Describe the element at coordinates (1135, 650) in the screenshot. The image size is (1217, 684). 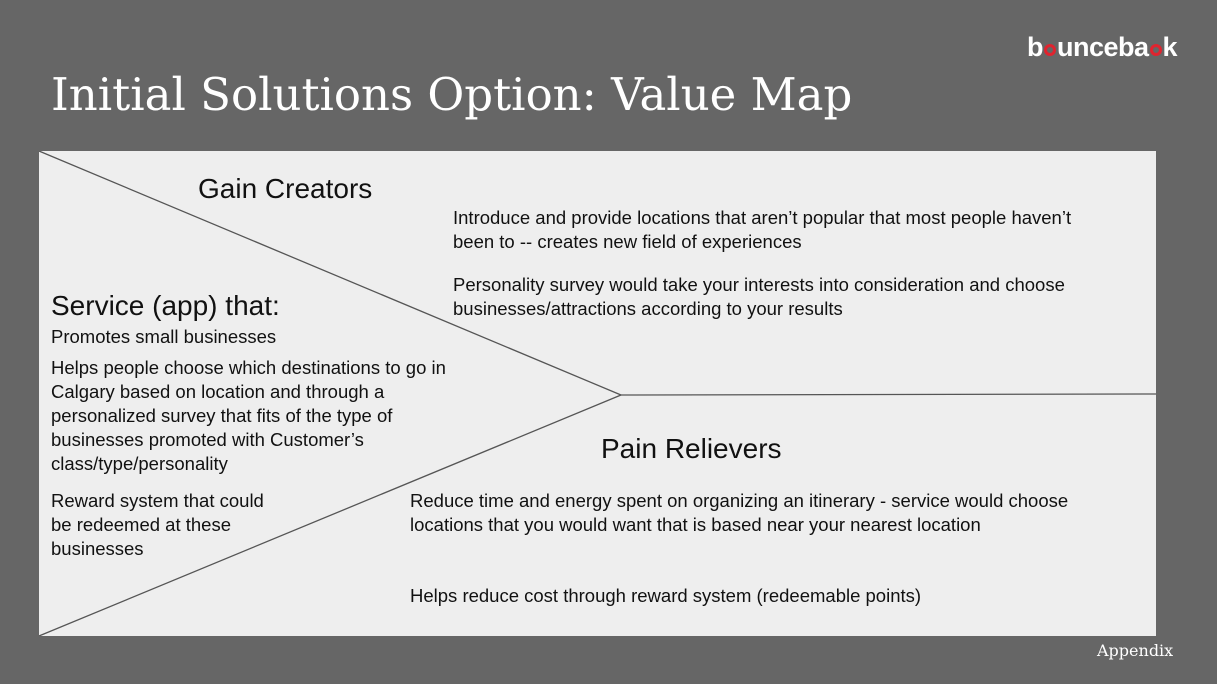
I see `appendix-label: Appendix` at that location.